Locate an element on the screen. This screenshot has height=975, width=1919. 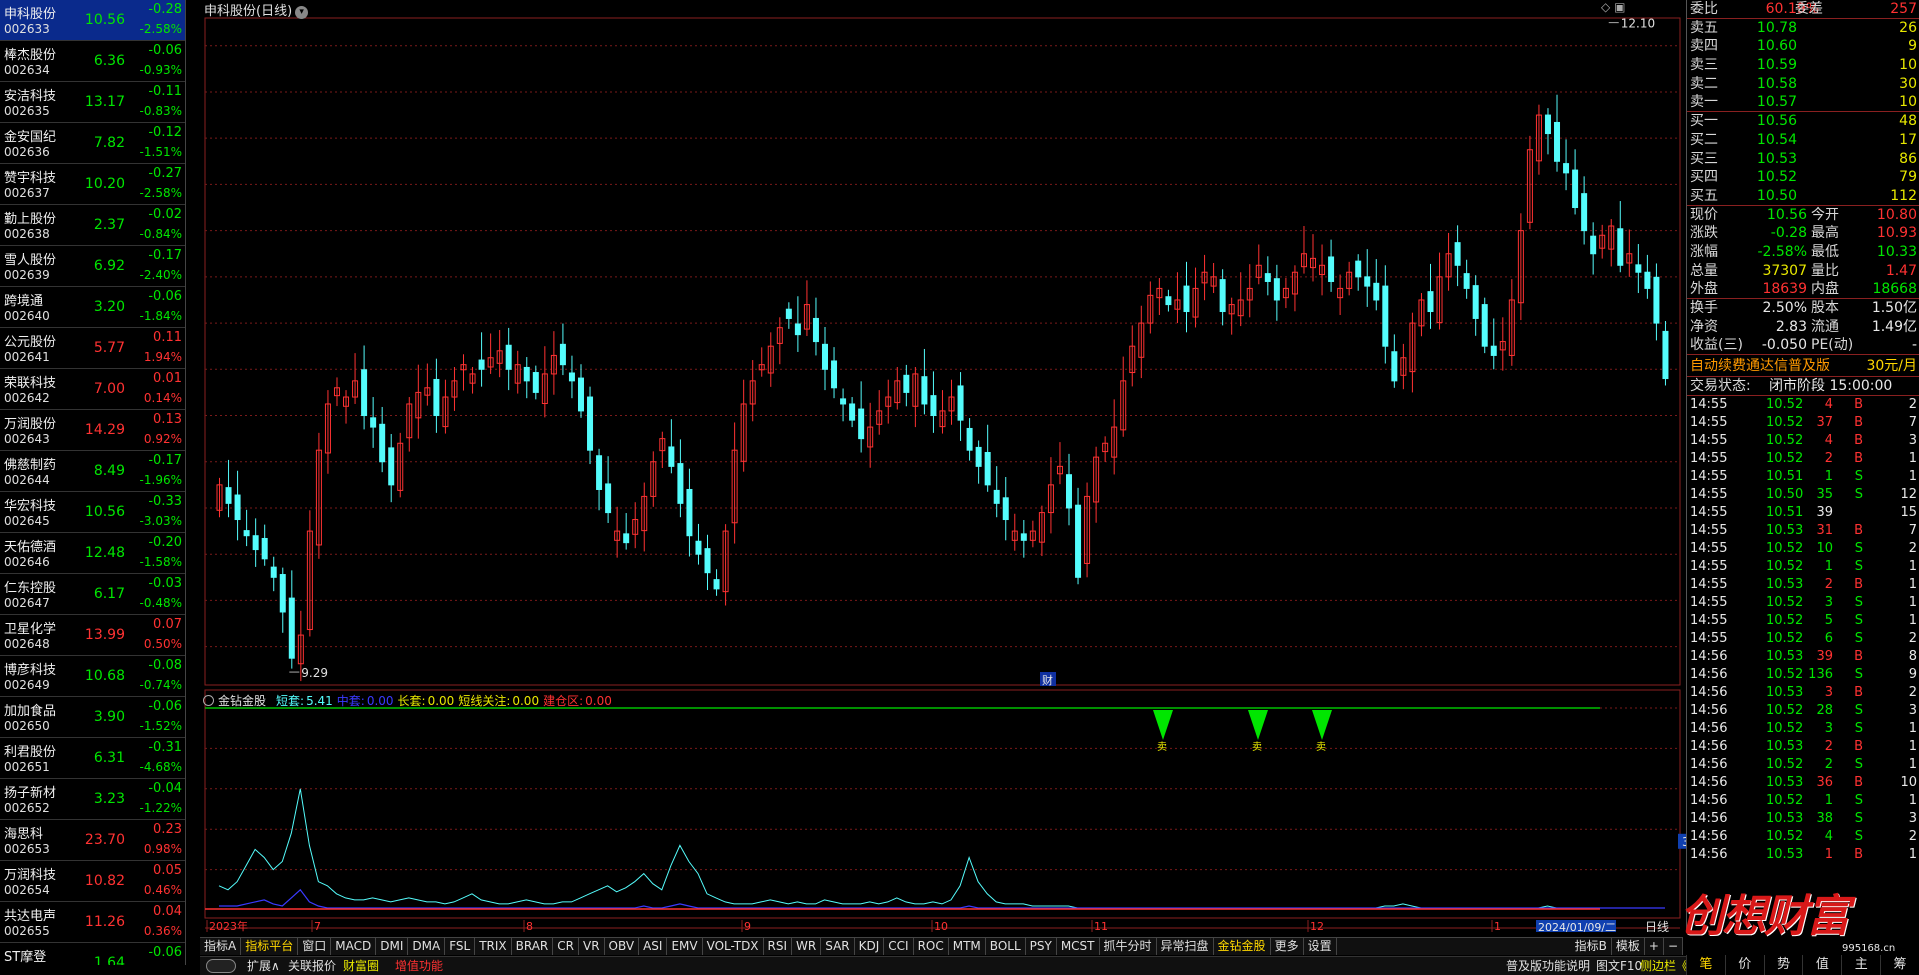
expand-button: 扩展∧ is located at coordinates (263, 966).